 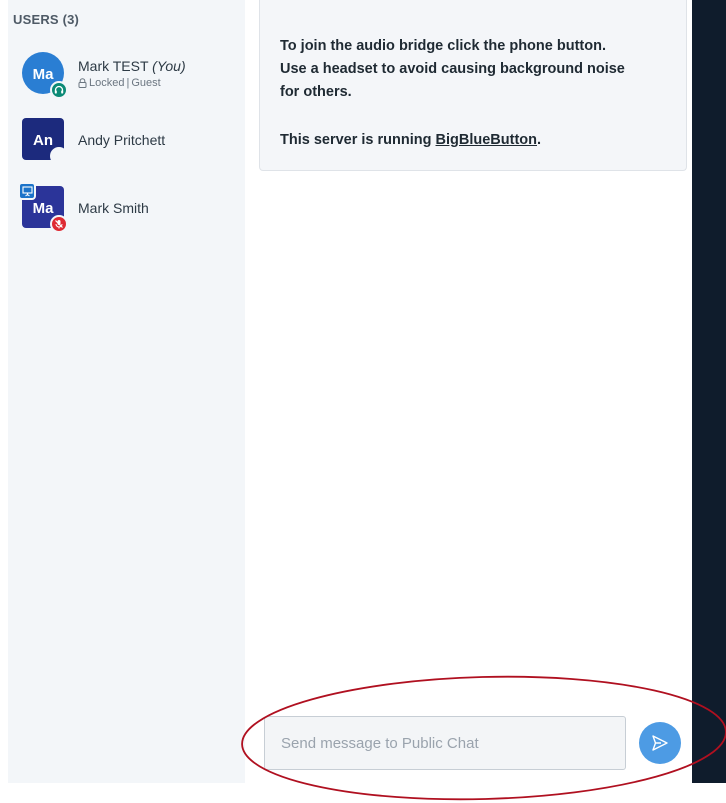 I want to click on user-name: Mark TEST (You), so click(x=132, y=66).